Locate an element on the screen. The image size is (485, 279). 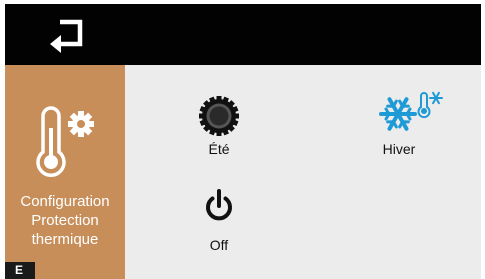
off-label: Off is located at coordinates (219, 245).